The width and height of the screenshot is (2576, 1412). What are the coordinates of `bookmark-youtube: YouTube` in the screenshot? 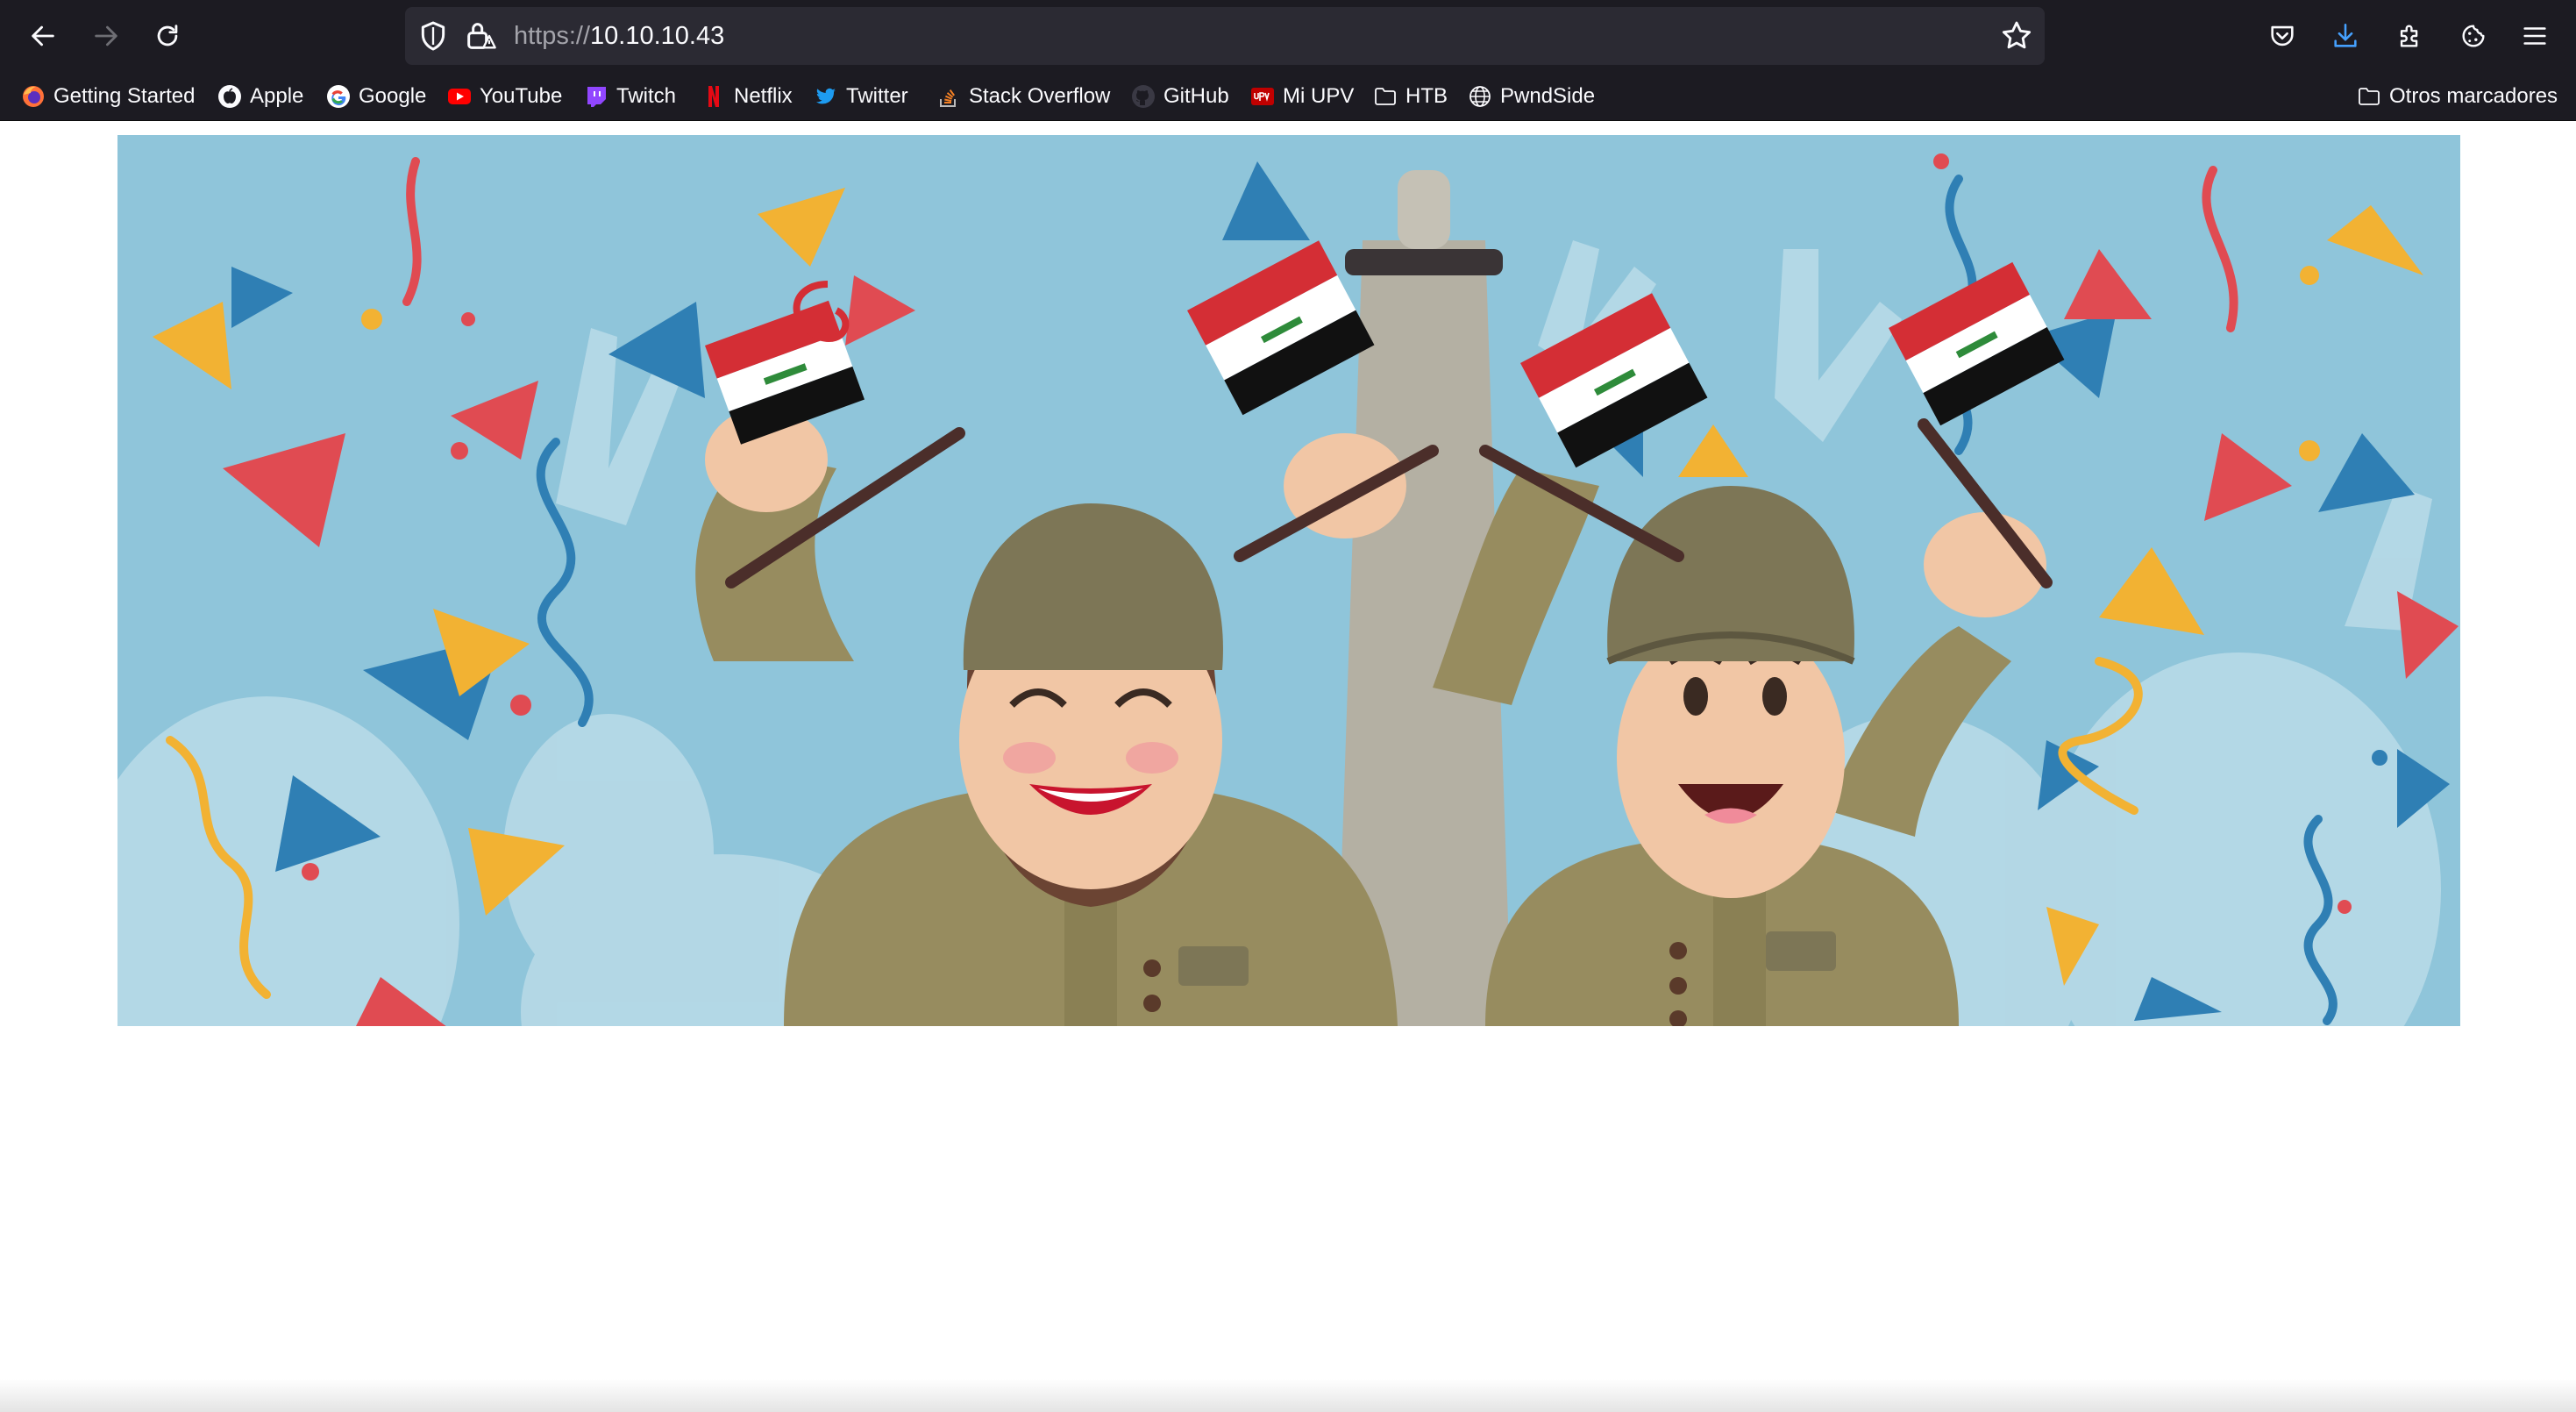 It's located at (504, 96).